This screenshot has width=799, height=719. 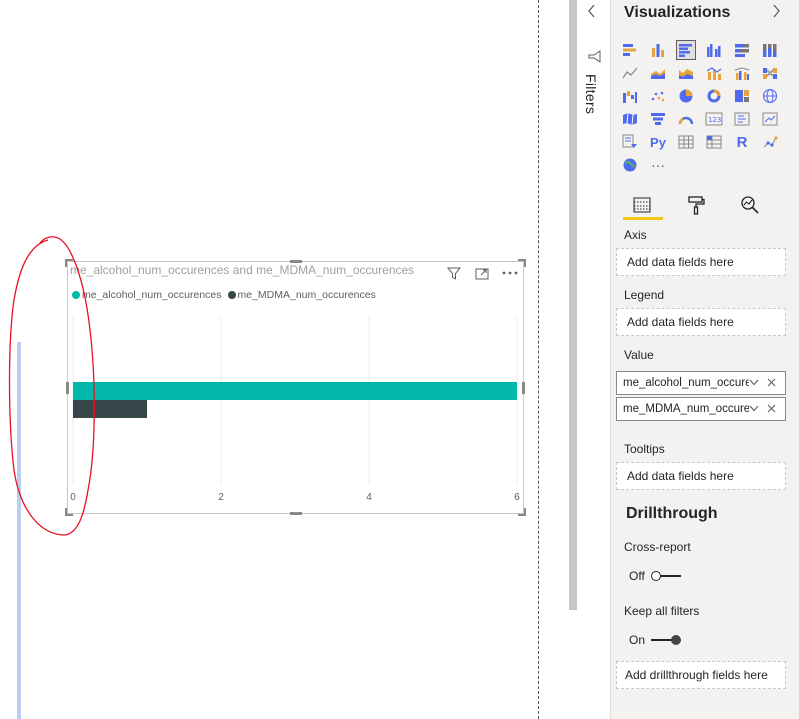 What do you see at coordinates (637, 640) in the screenshot?
I see `keep-filters-state: On` at bounding box center [637, 640].